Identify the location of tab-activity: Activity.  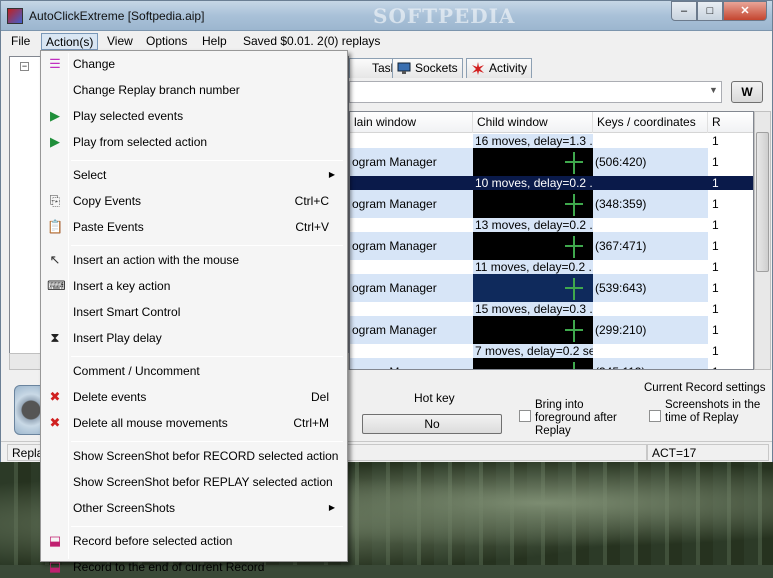
(499, 68).